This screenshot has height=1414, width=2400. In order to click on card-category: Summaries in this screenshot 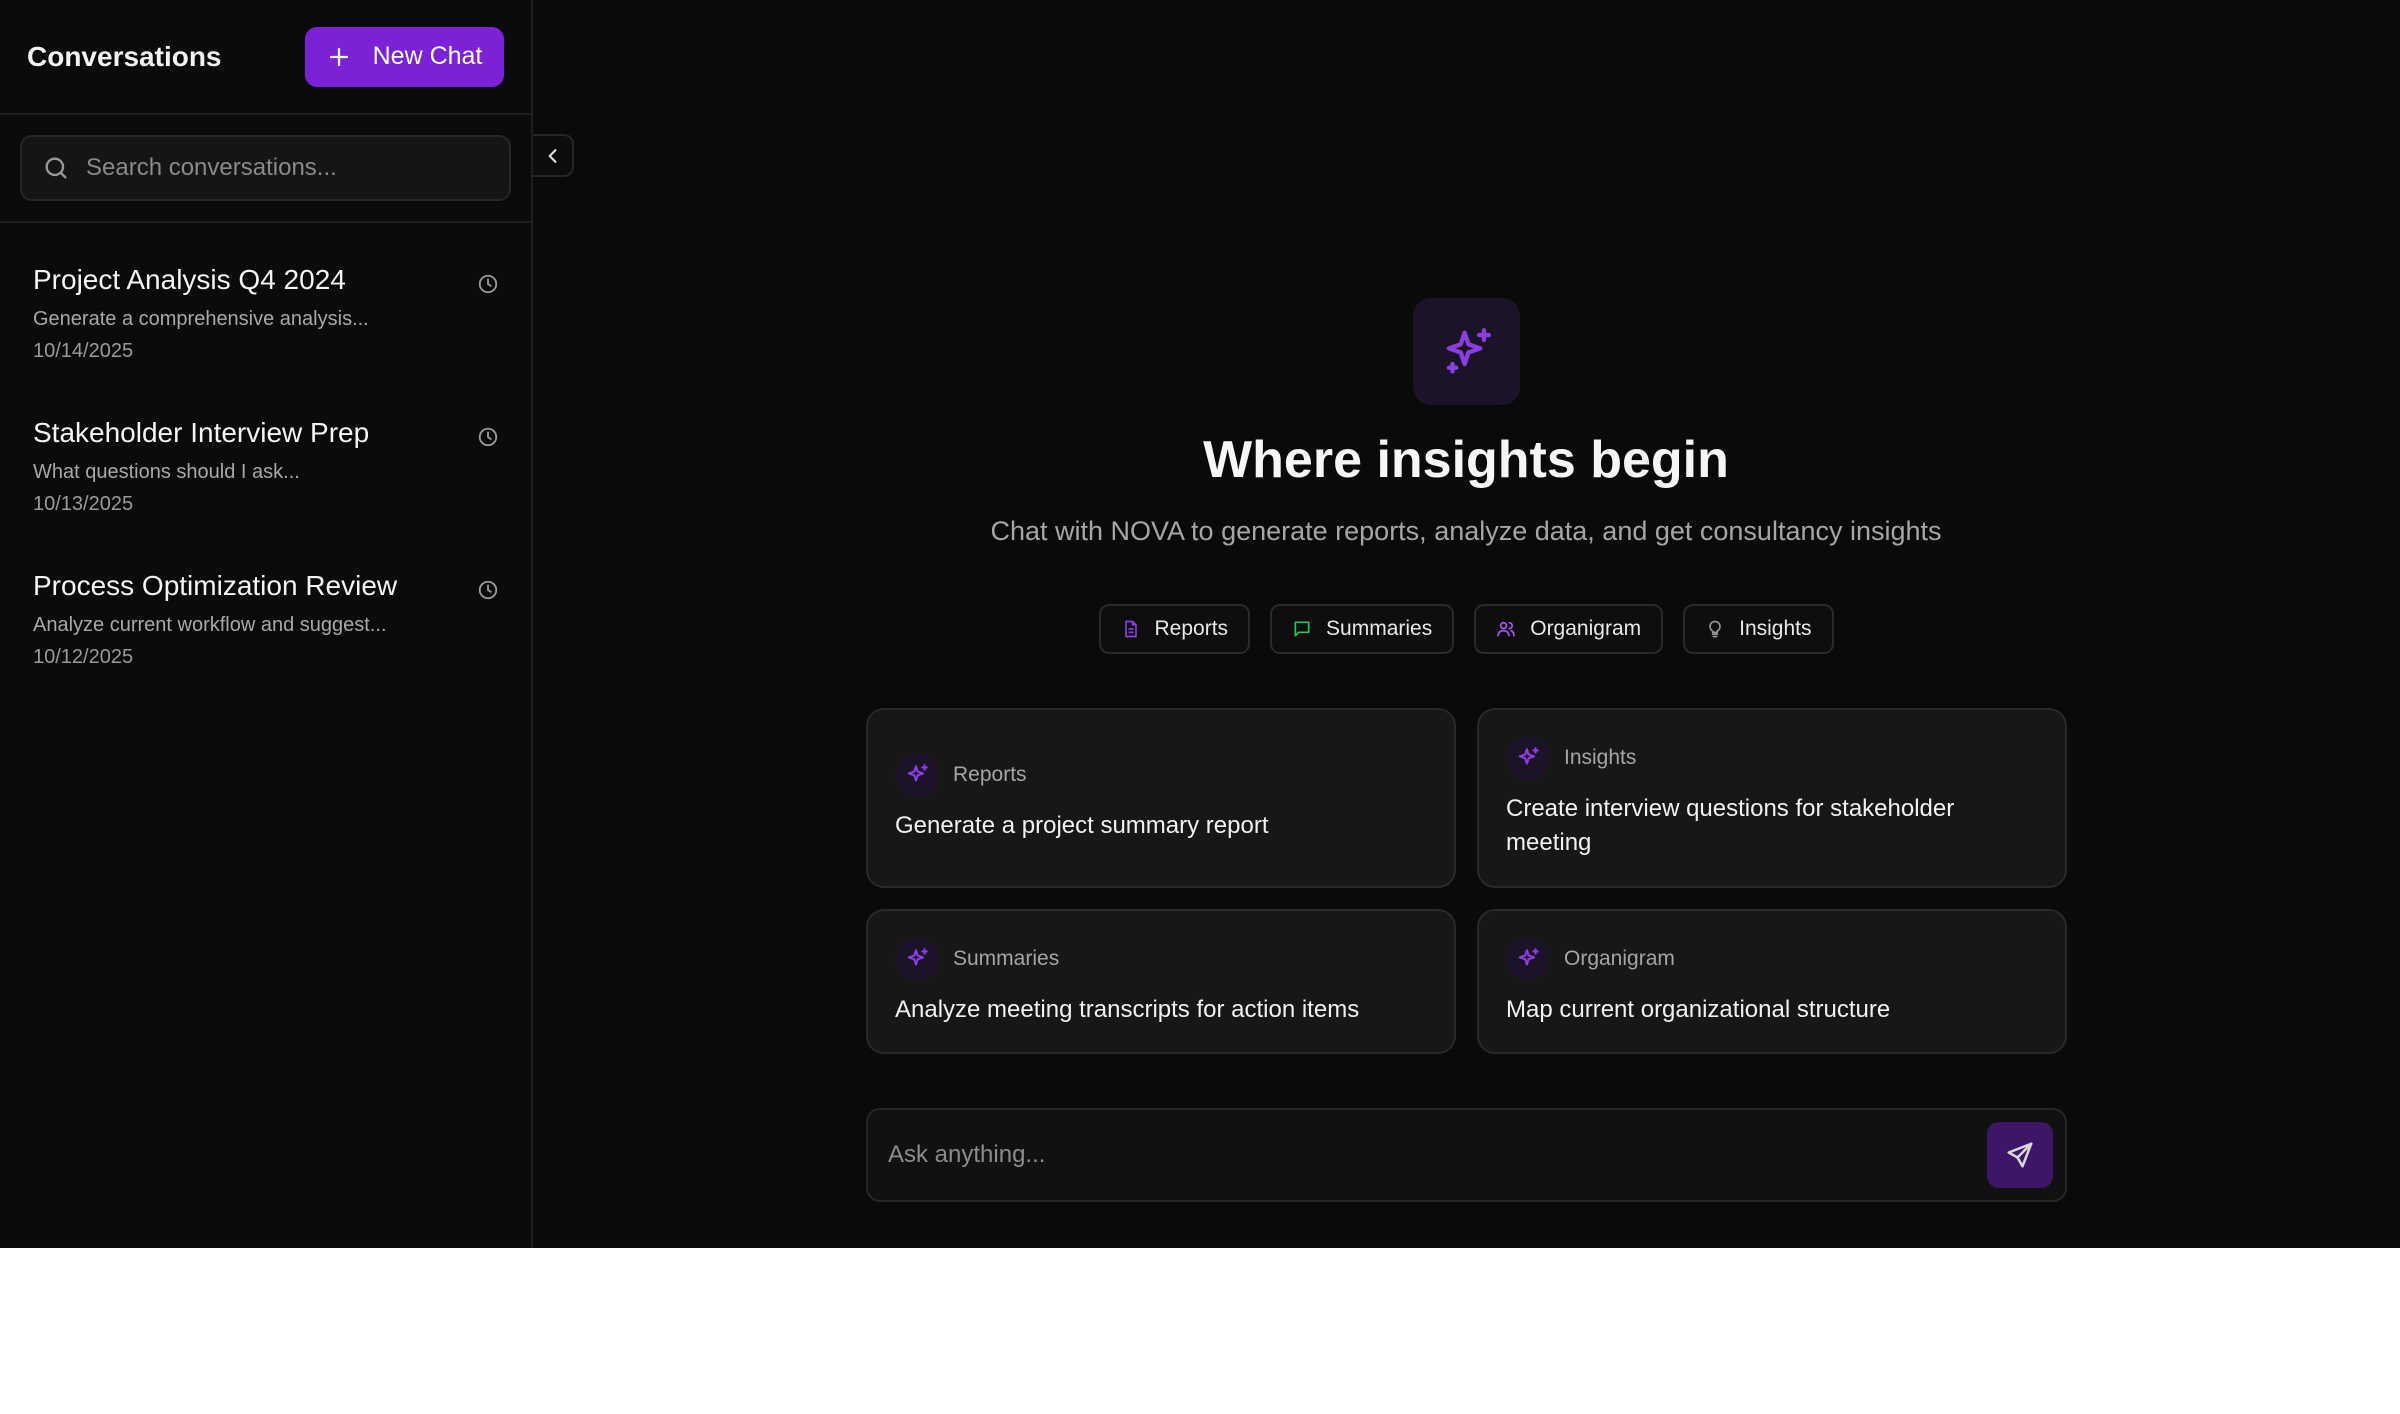, I will do `click(1006, 958)`.